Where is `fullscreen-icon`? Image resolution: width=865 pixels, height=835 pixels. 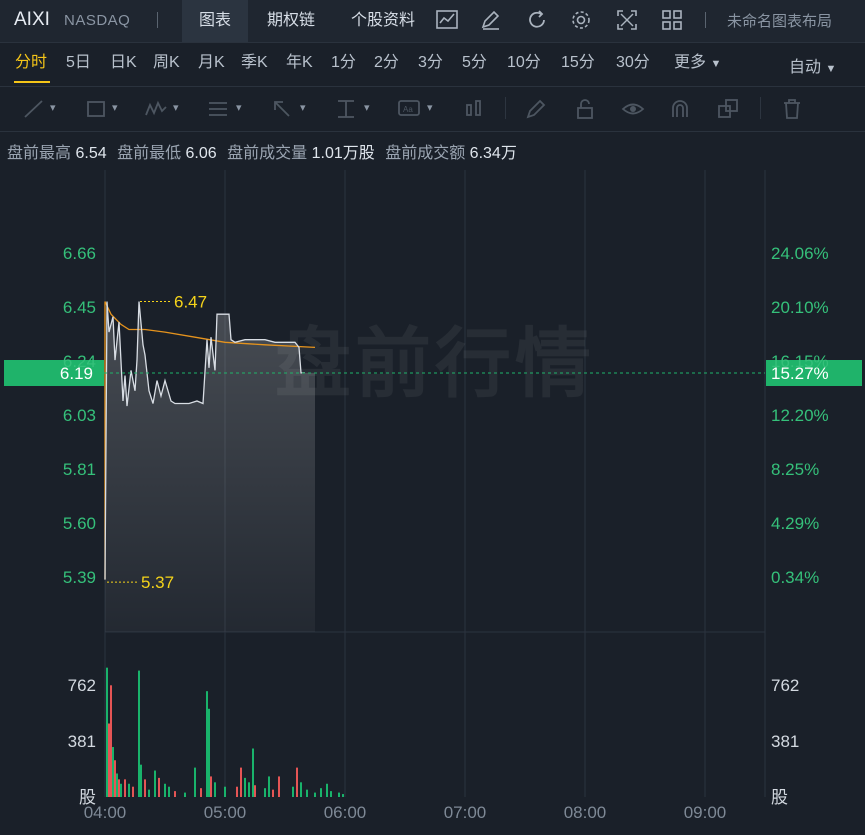
fullscreen-icon is located at coordinates (627, 20).